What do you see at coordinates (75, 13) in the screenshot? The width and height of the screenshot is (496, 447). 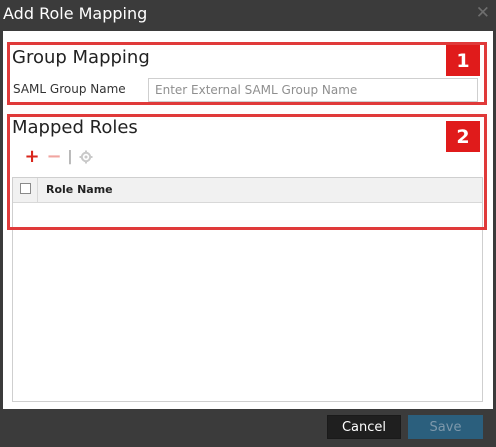 I see `dialog-title: Add Role Mapping` at bounding box center [75, 13].